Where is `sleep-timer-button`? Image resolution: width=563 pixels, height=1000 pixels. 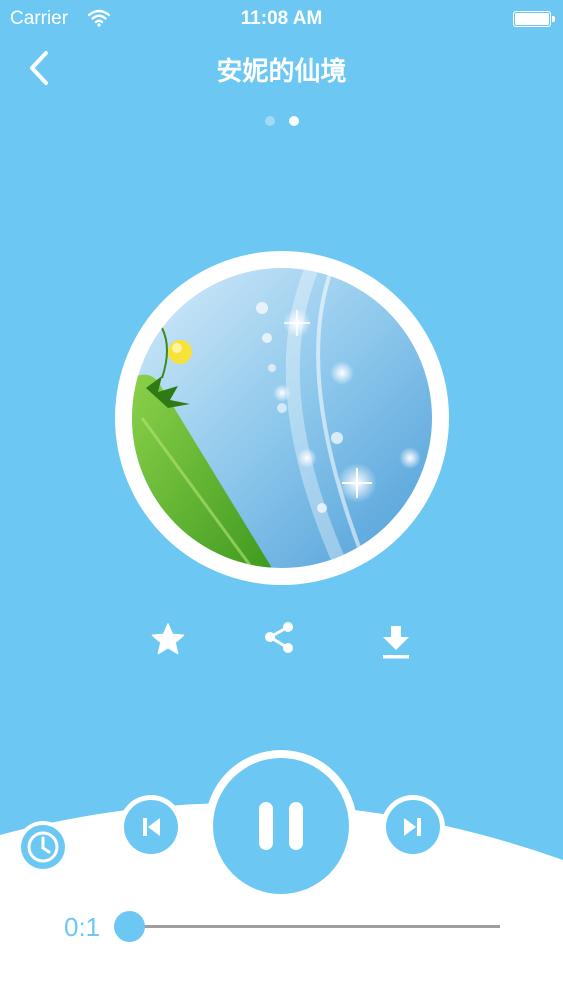
sleep-timer-button is located at coordinates (43, 847).